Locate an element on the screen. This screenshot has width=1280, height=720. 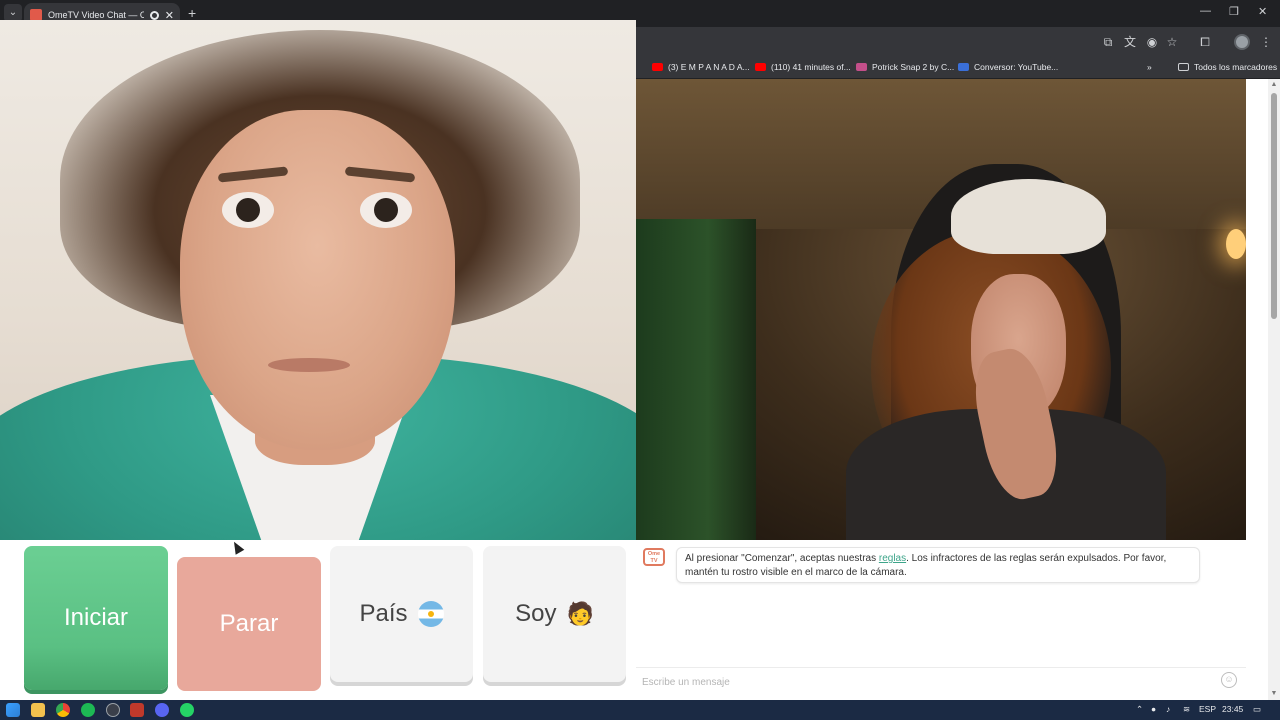
scroll-up-arrow-icon: ▲ is located at coordinates (1274, 85).